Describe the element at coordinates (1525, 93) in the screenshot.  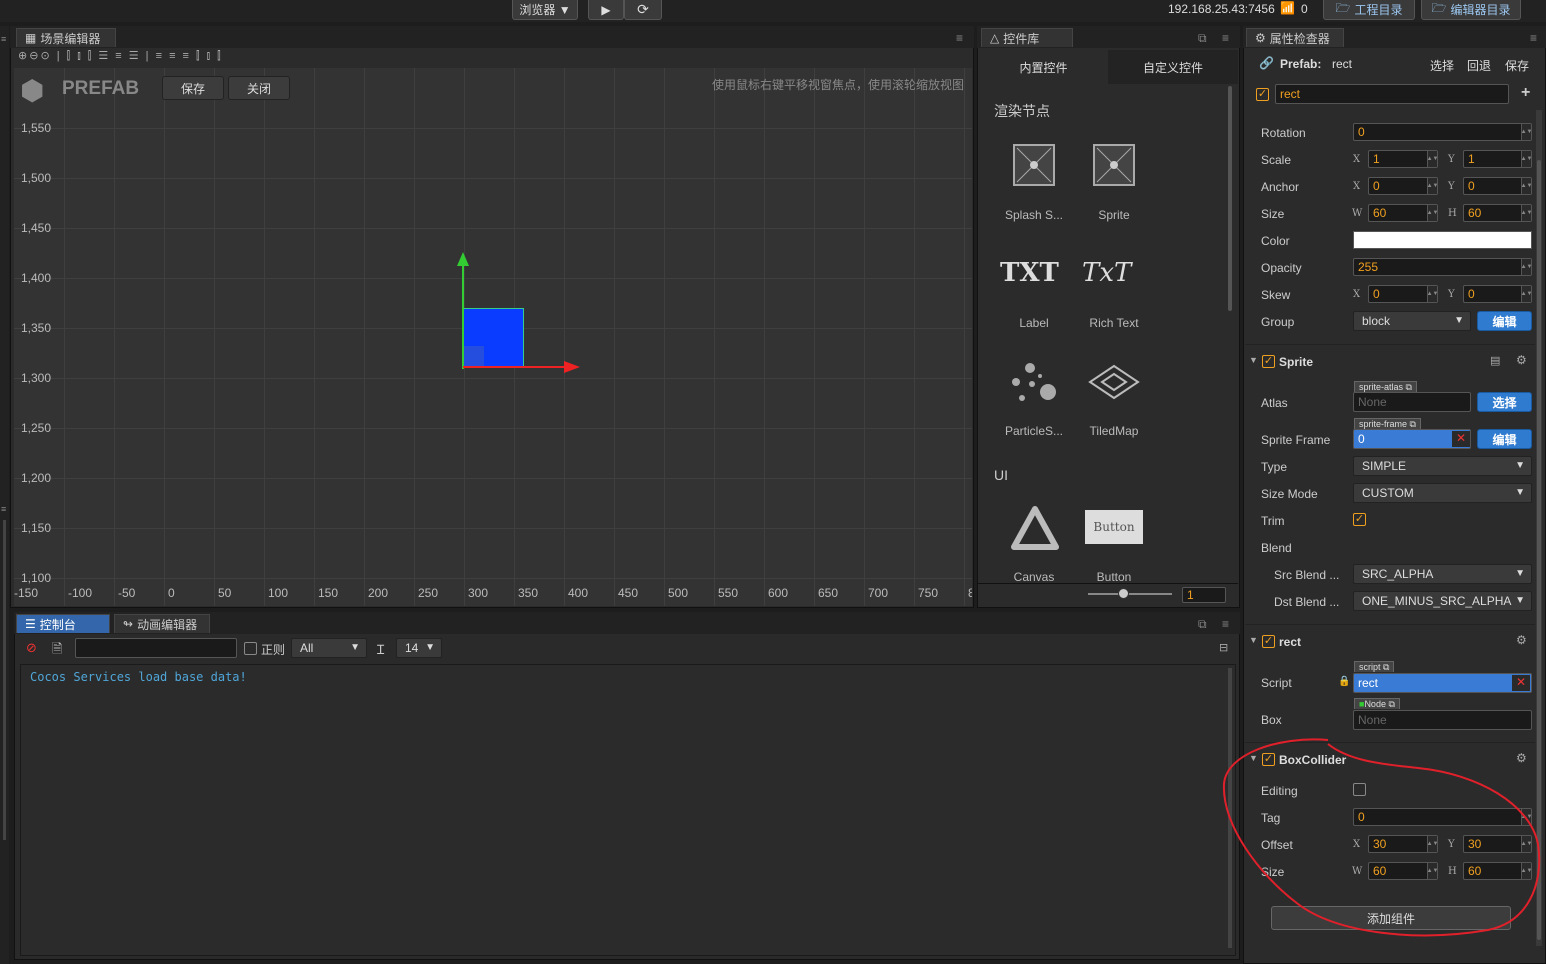
I see `add-icon: +` at that location.